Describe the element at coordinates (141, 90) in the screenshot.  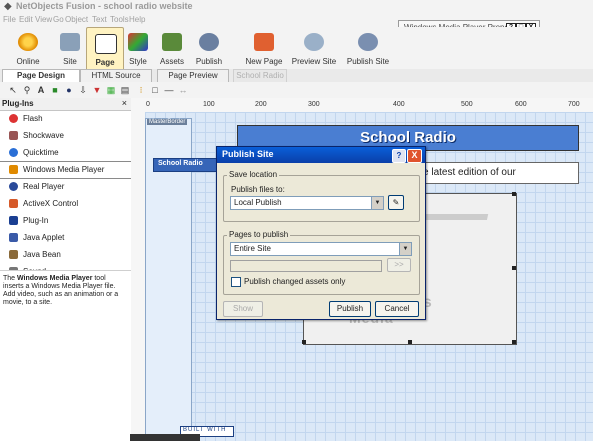
I see `plugin-tool-icon: ⁝` at that location.